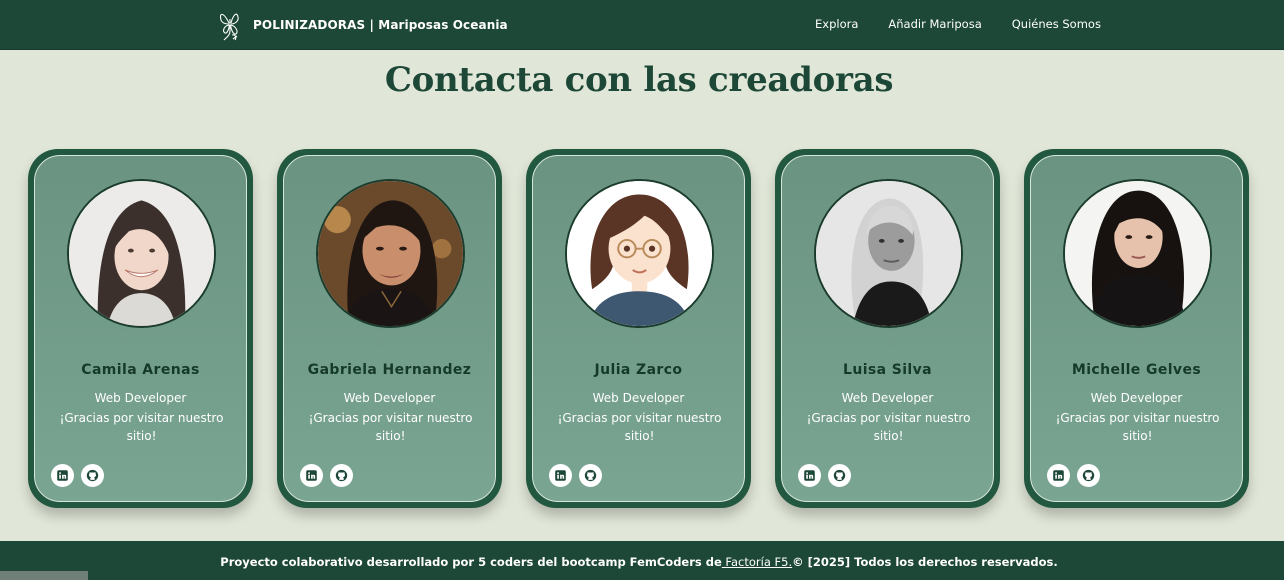 The image size is (1284, 580). I want to click on nav-link-quienes-somos: Quiénes Somos, so click(1056, 24).